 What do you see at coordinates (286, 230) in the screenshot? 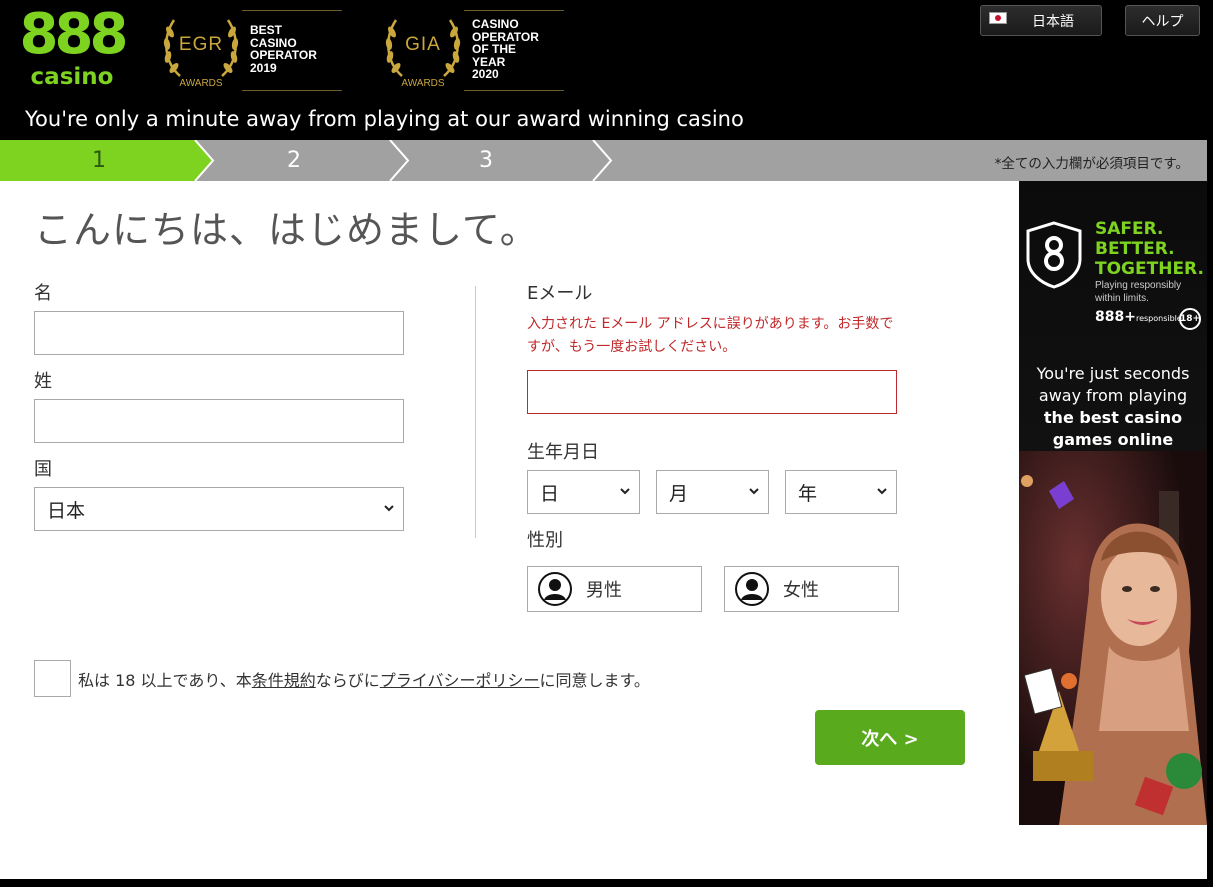
I see `greeting-heading: こんにちは、はじめまして。` at bounding box center [286, 230].